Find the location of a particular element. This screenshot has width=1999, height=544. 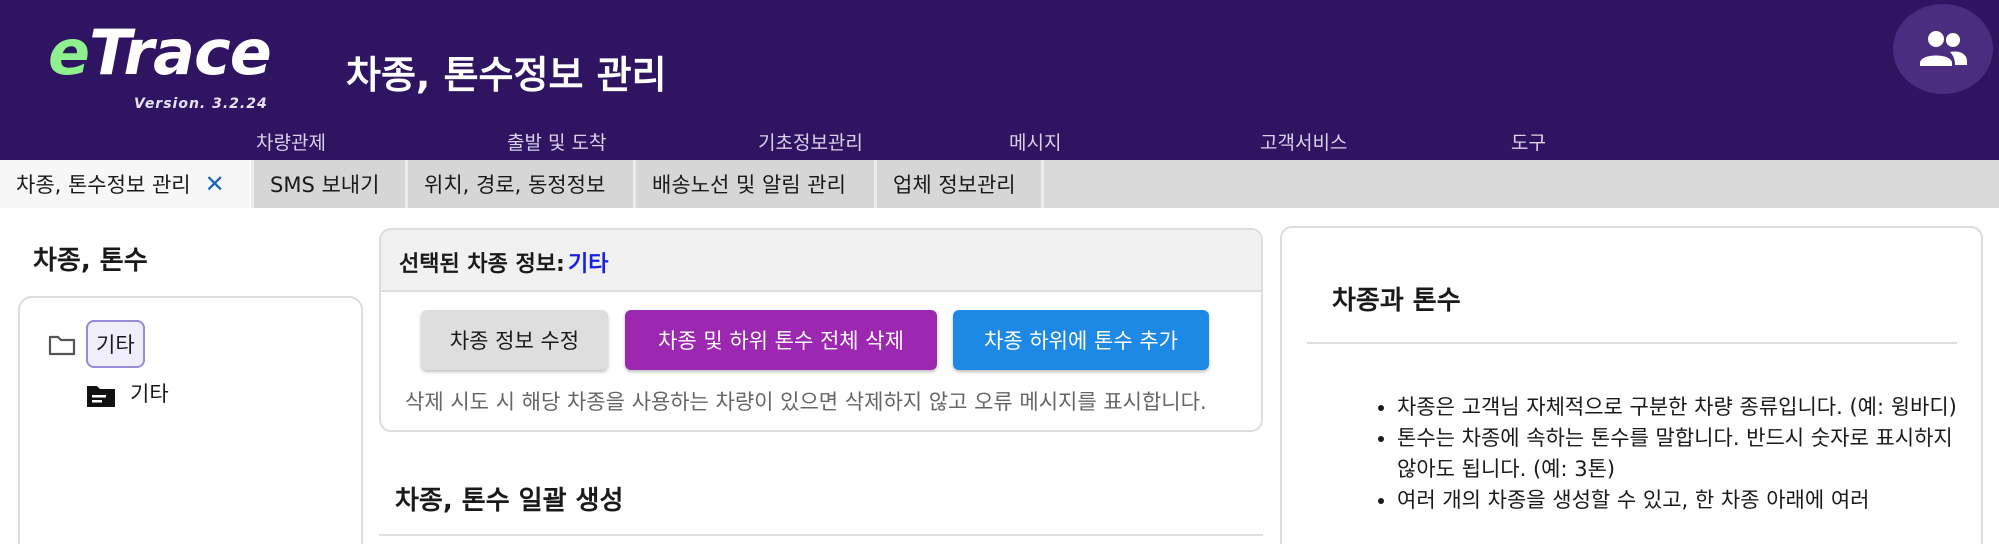

bulk-create-title: 차종, 톤수 일괄 생성 is located at coordinates (509, 501).